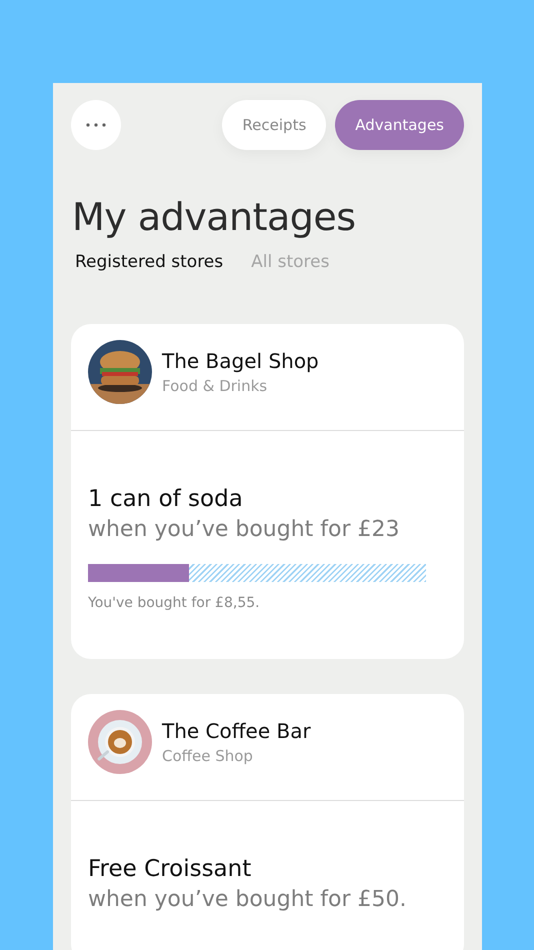 Image resolution: width=534 pixels, height=950 pixels. I want to click on page-title: My advantages, so click(214, 217).